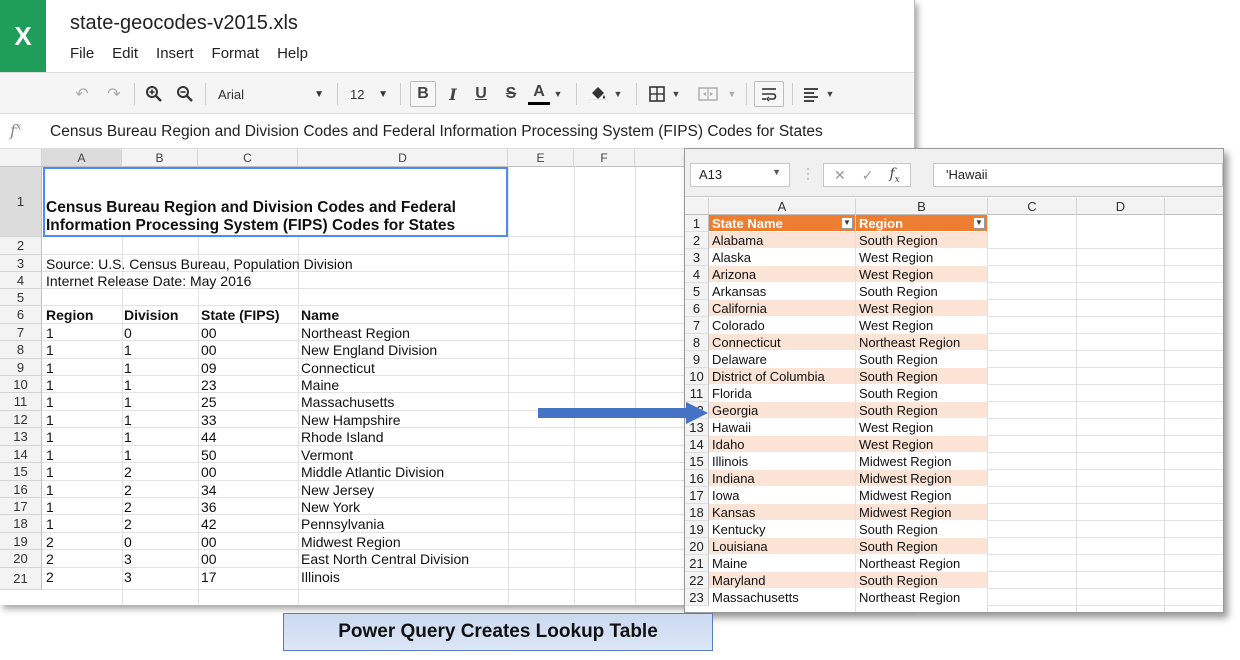  What do you see at coordinates (82, 53) in the screenshot?
I see `menu-item-file: File` at bounding box center [82, 53].